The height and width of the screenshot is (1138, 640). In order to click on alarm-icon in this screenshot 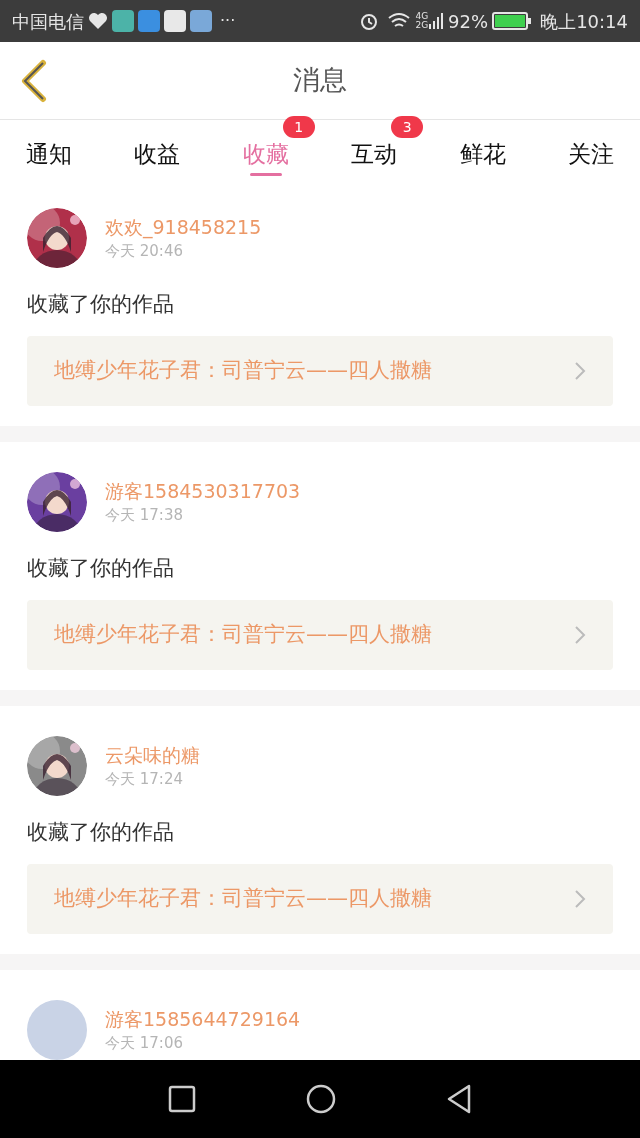, I will do `click(369, 21)`.